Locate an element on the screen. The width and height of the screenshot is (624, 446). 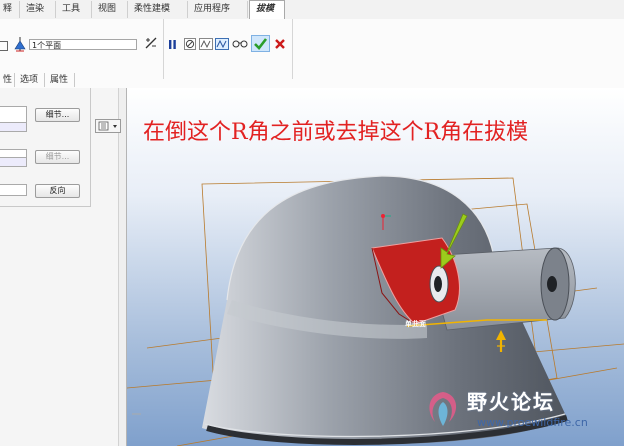
feature-tag: 单曲面 is located at coordinates (415, 324).